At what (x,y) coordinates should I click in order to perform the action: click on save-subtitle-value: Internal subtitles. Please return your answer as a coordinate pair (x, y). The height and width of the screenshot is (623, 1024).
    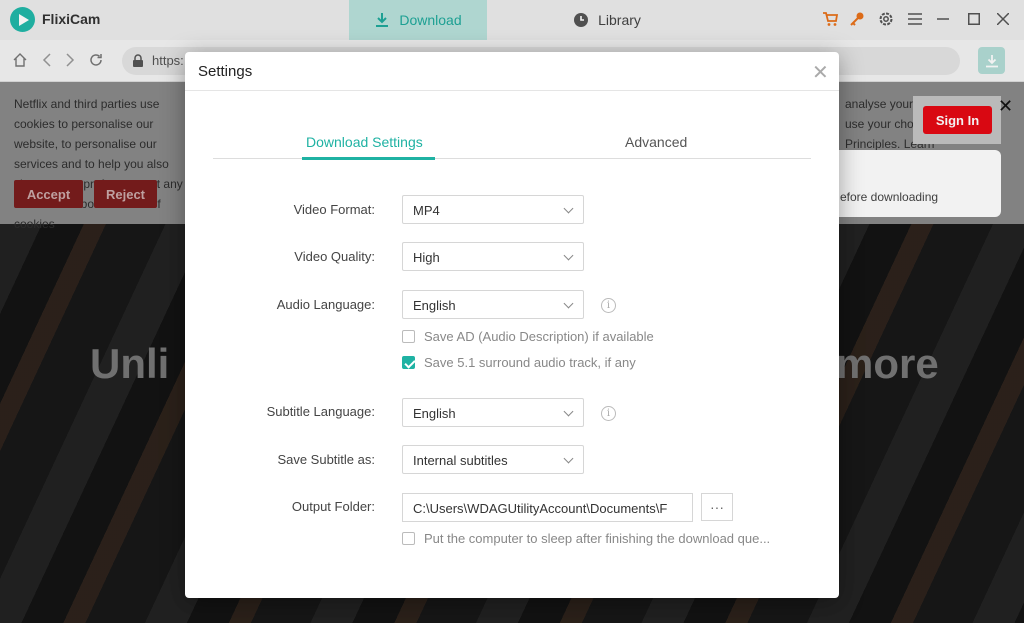
    Looking at the image, I should click on (460, 460).